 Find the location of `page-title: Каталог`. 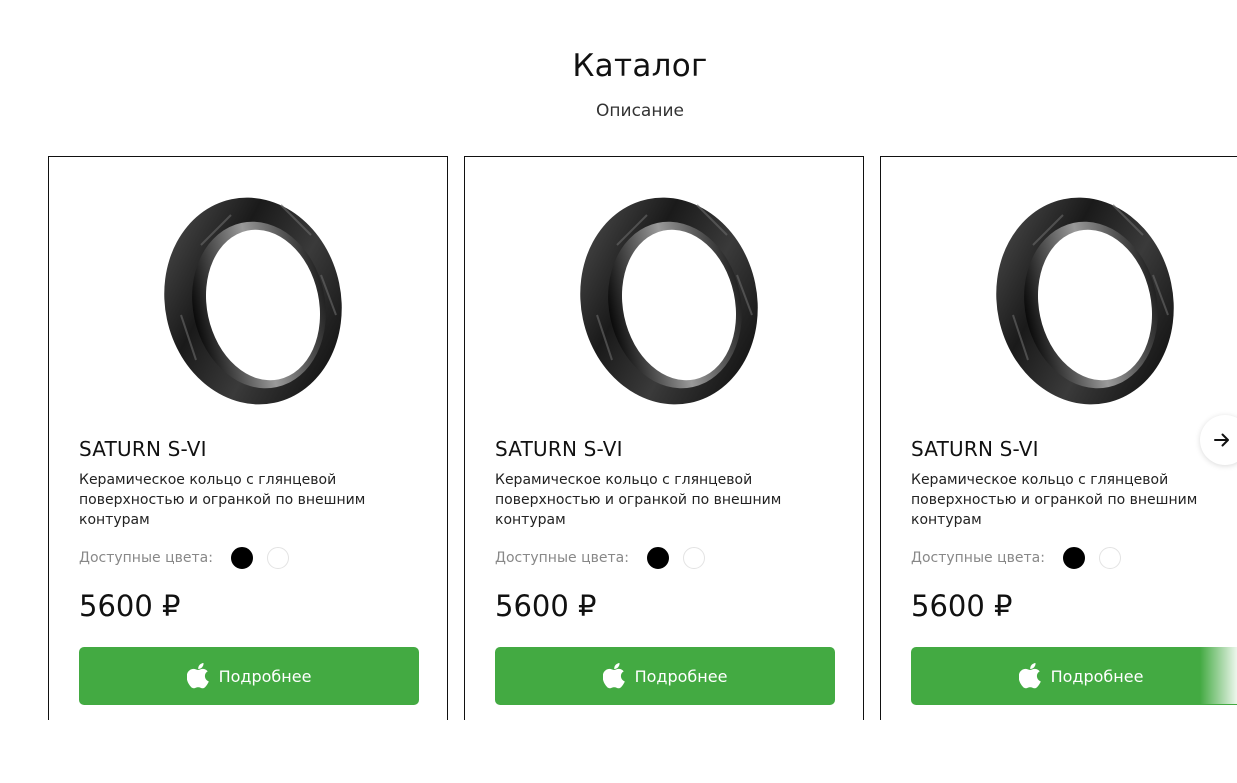

page-title: Каталог is located at coordinates (640, 66).